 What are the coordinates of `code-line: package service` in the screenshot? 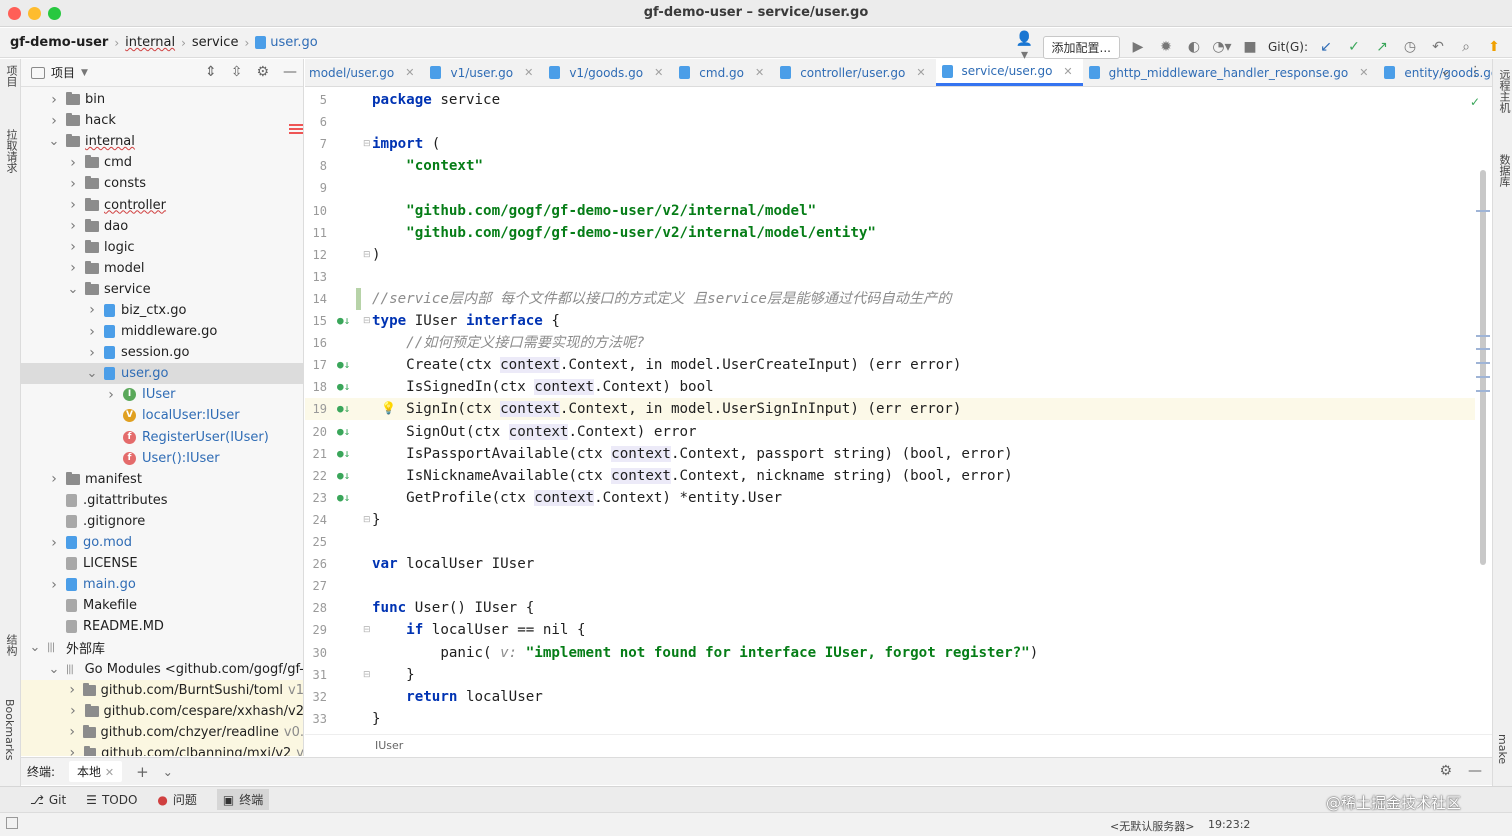 It's located at (436, 100).